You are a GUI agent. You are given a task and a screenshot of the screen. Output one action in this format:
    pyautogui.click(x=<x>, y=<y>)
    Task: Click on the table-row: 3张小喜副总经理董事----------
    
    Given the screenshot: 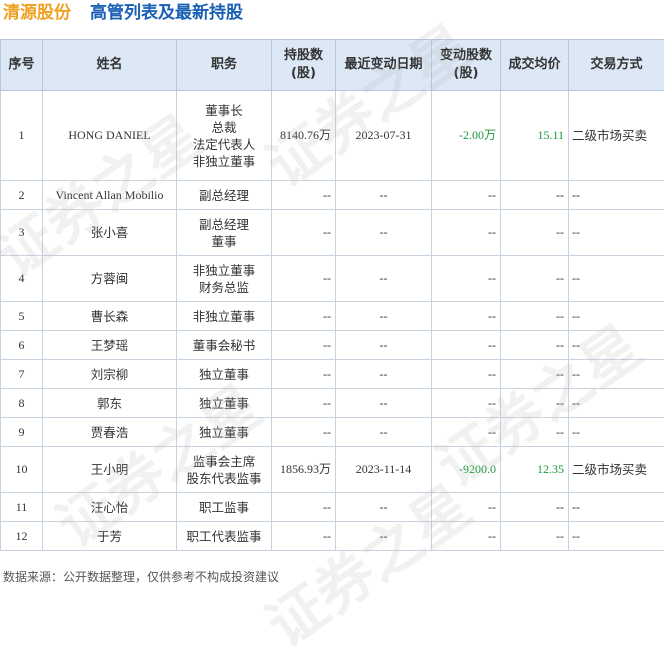 What is the action you would take?
    pyautogui.click(x=332, y=233)
    